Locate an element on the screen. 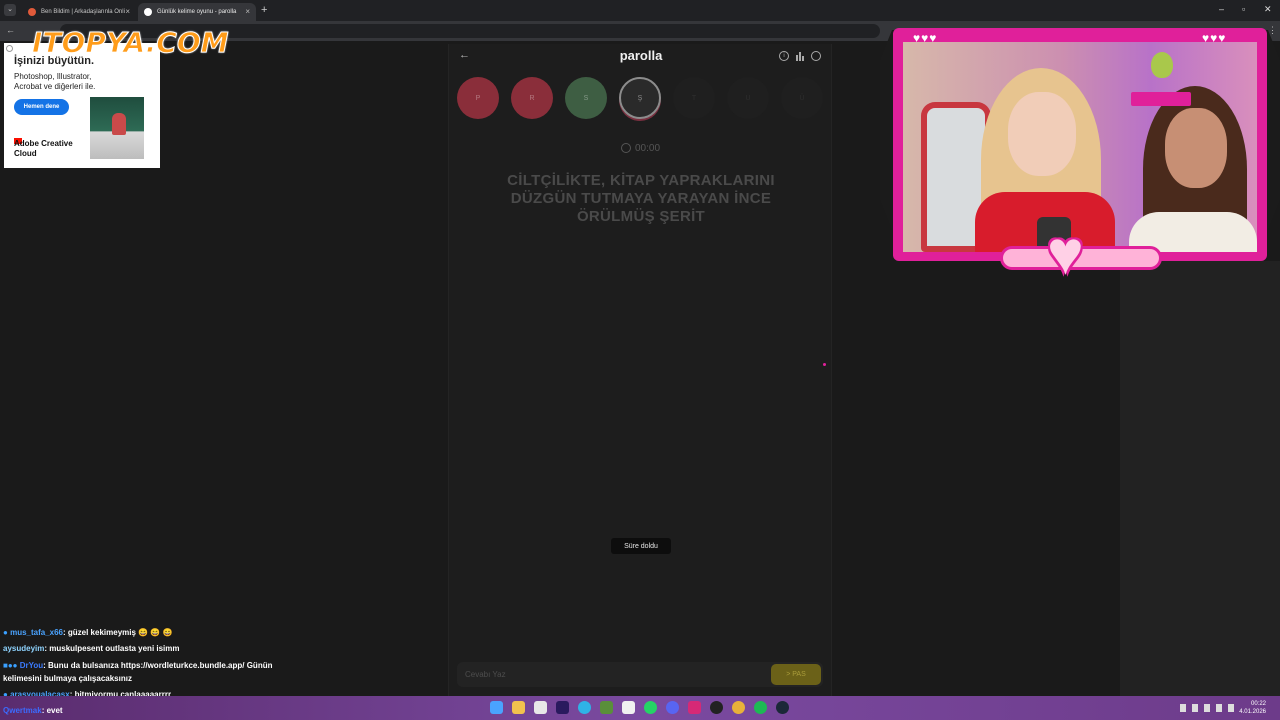 The image size is (1280, 720). chat-text: : evet is located at coordinates (52, 710).